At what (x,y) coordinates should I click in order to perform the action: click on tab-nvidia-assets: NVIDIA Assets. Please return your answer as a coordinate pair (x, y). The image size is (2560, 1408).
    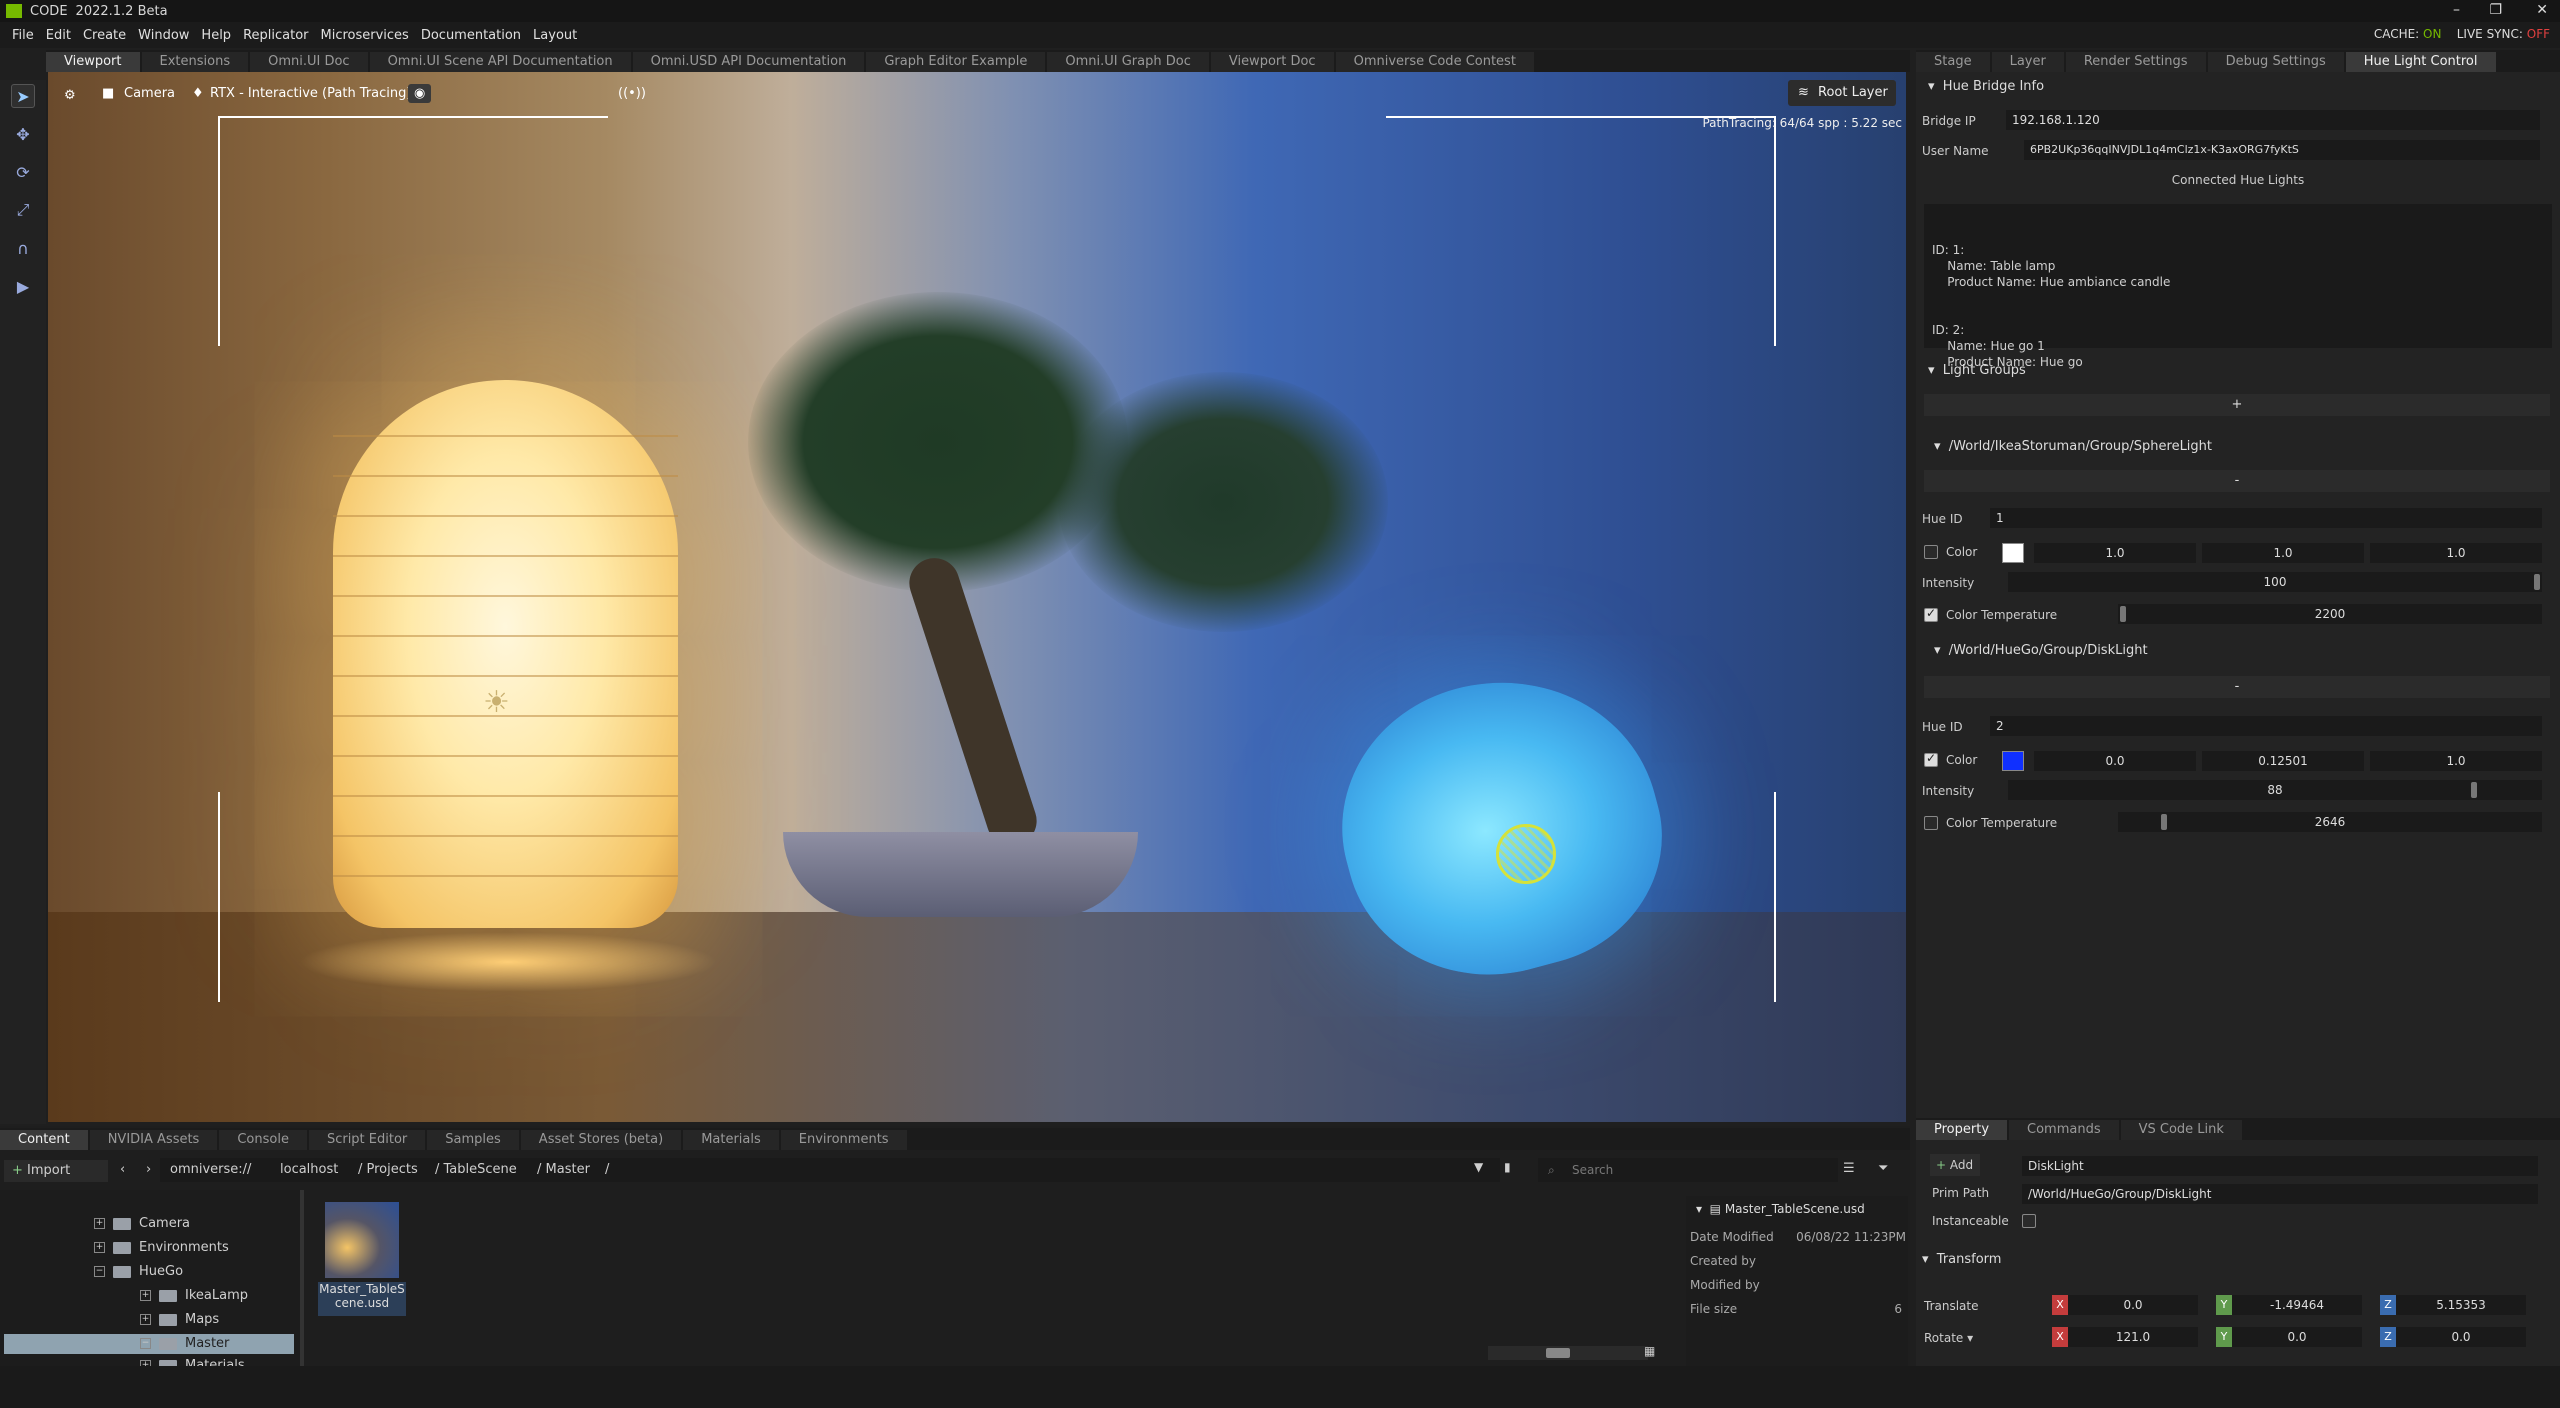
    Looking at the image, I should click on (153, 1140).